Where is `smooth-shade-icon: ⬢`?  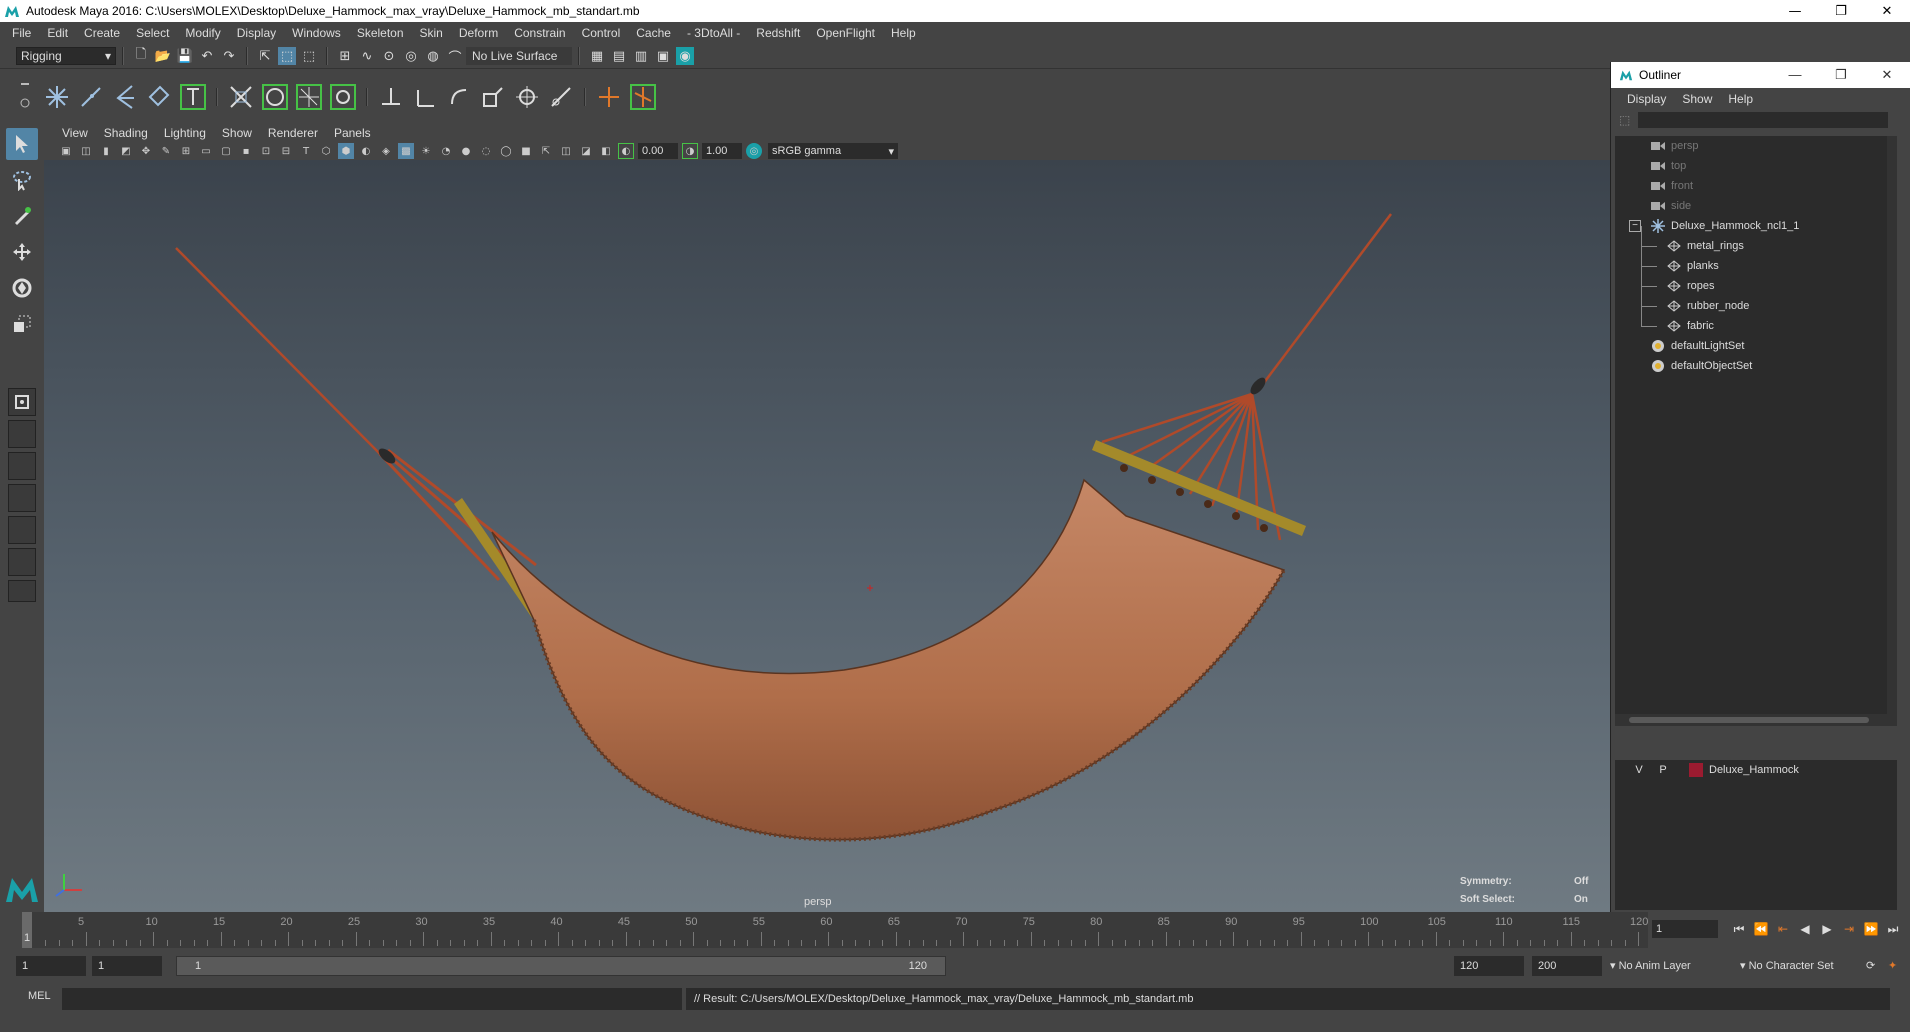 smooth-shade-icon: ⬢ is located at coordinates (346, 151).